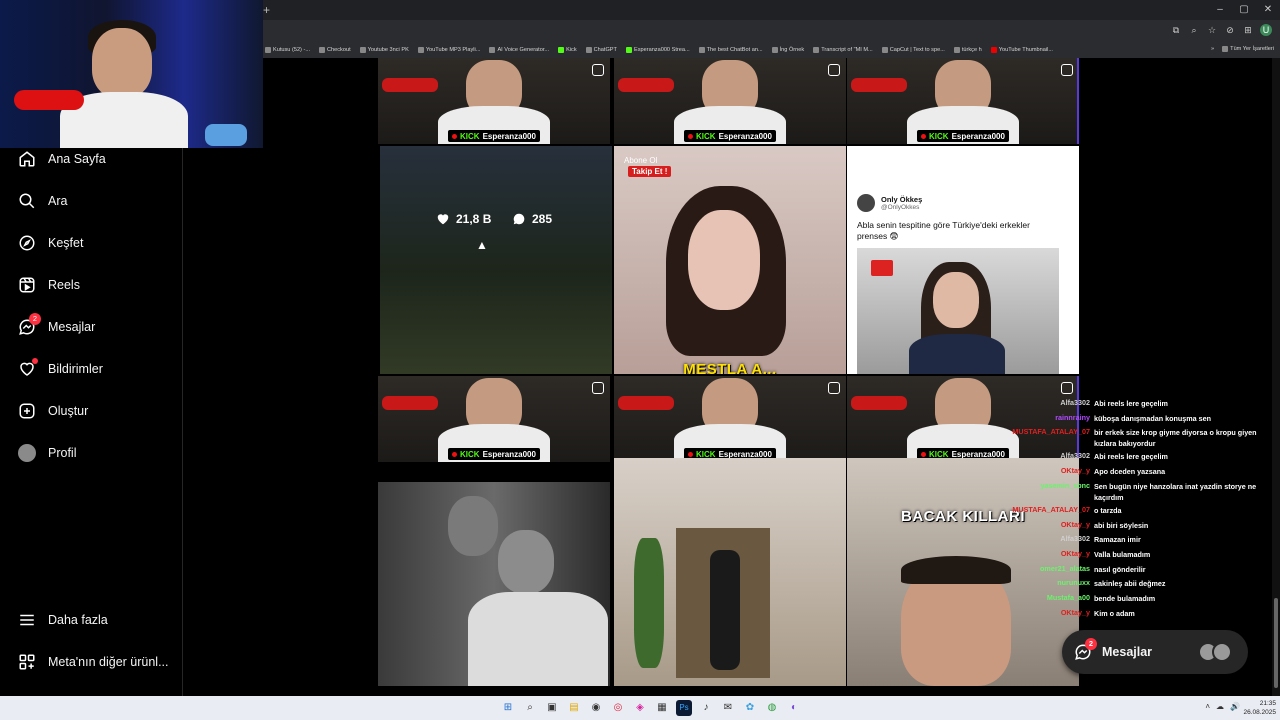 The width and height of the screenshot is (1280, 720). What do you see at coordinates (684, 708) in the screenshot?
I see `photoshop-icon: Ps` at bounding box center [684, 708].